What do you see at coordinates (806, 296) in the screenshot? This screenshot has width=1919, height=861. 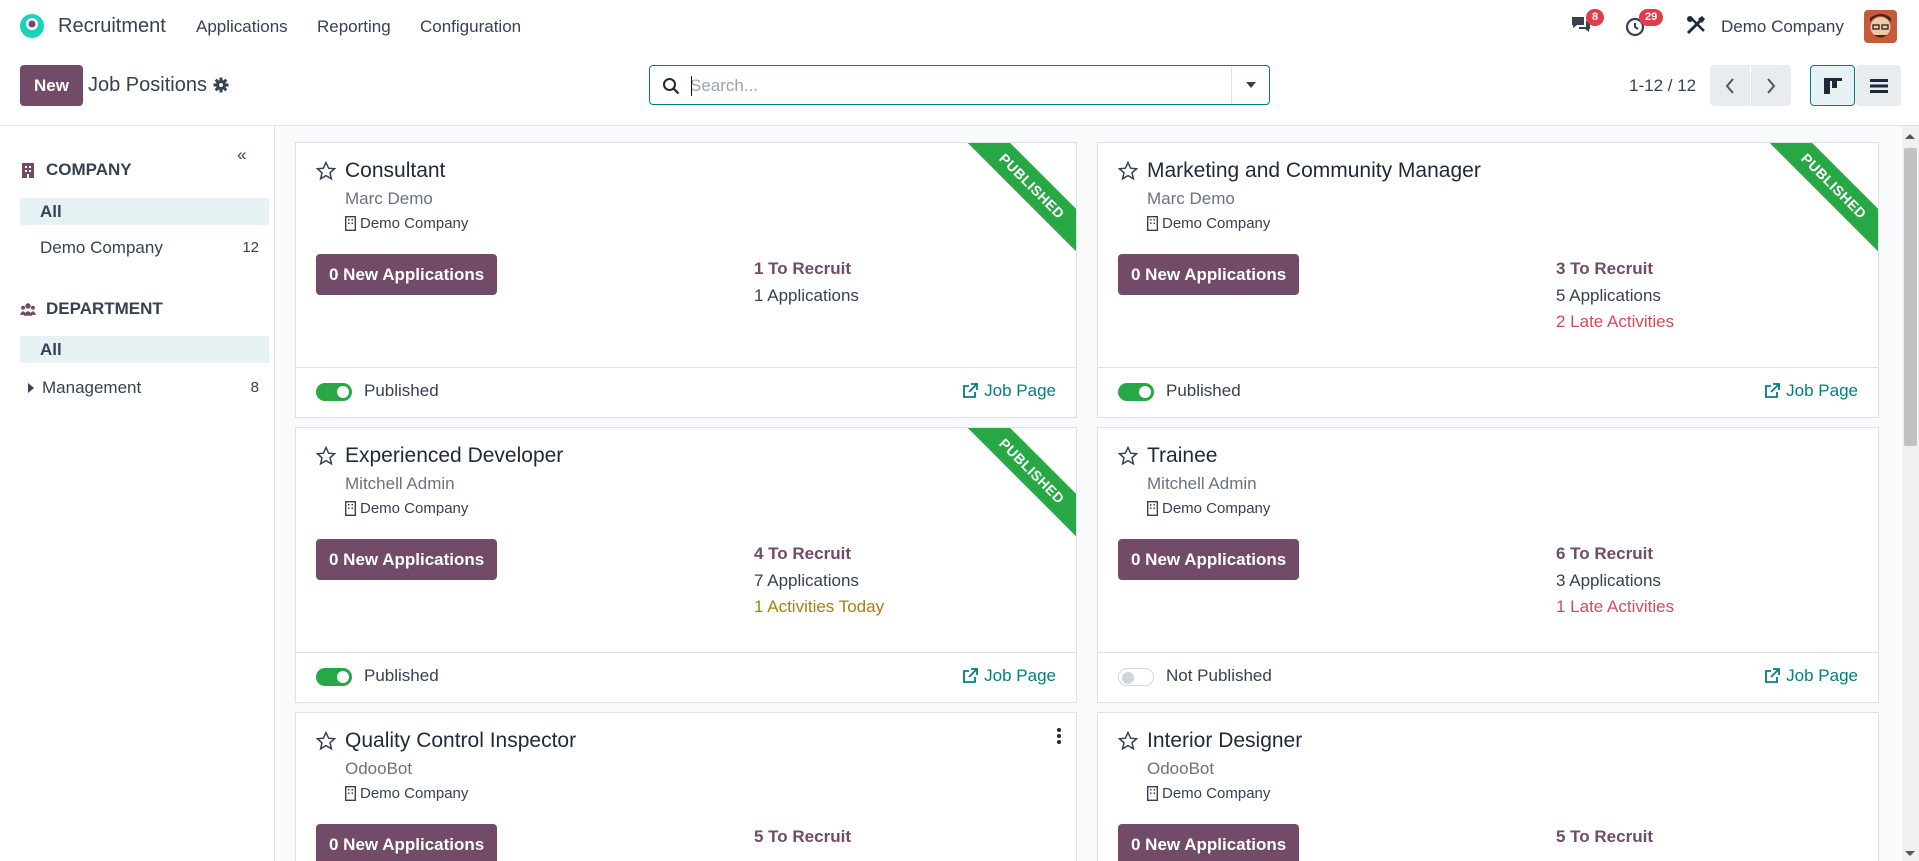 I see `applications-link: 1 Applications` at bounding box center [806, 296].